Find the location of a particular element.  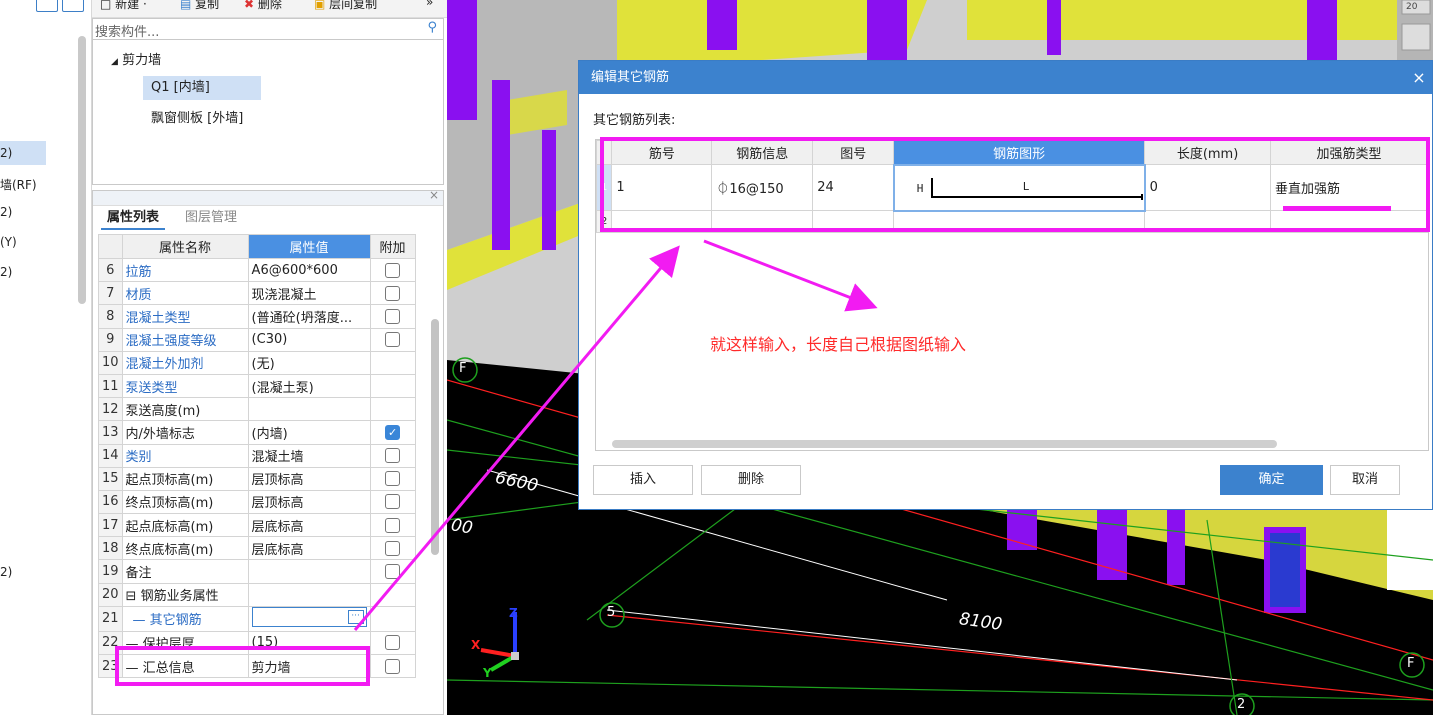

delete-button: 删除 is located at coordinates (751, 480).